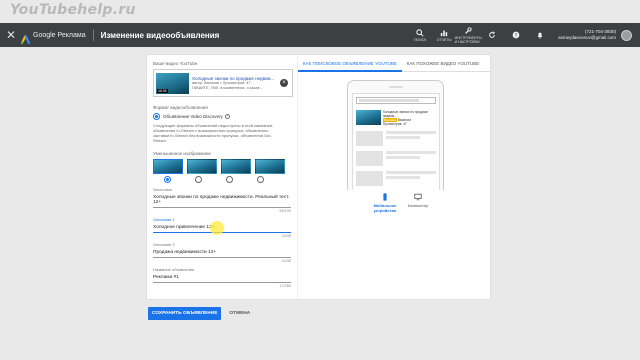 This screenshot has width=640, height=360. Describe the element at coordinates (239, 313) in the screenshot. I see `cancel-button: ОТМЕНА` at that location.